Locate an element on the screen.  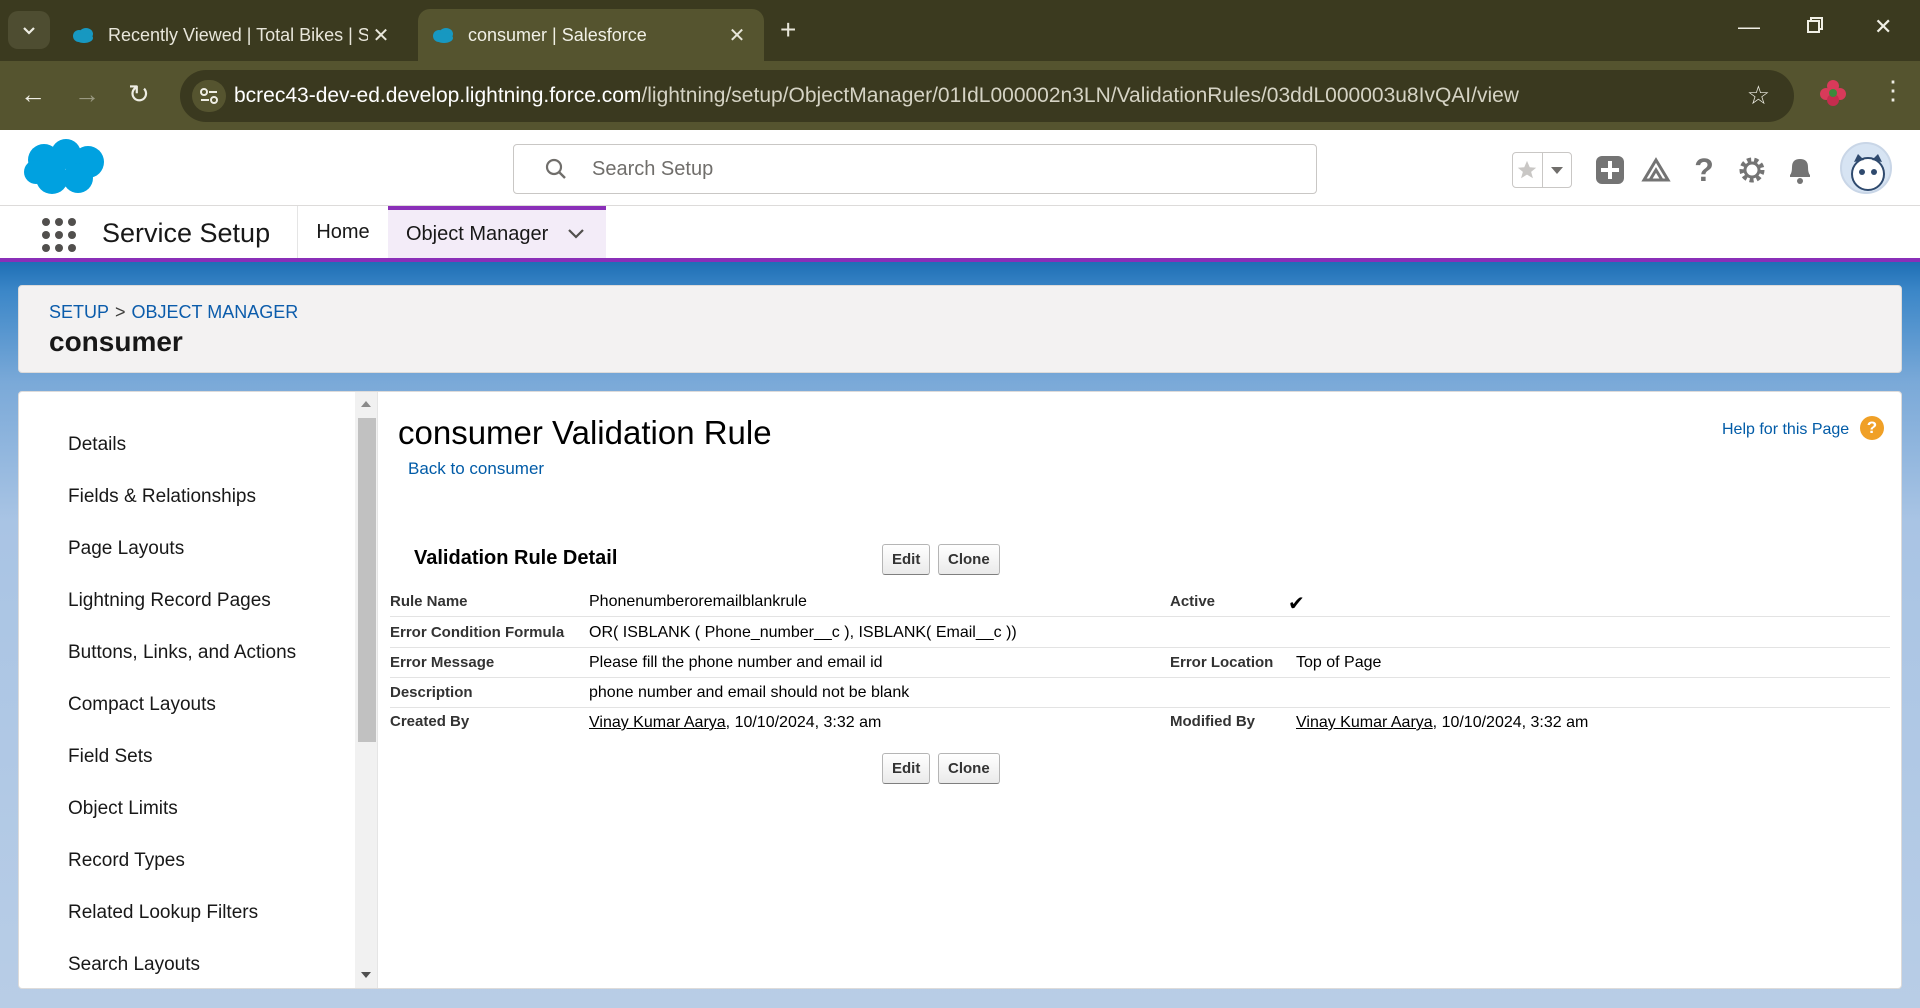
search-icon is located at coordinates (555, 168).